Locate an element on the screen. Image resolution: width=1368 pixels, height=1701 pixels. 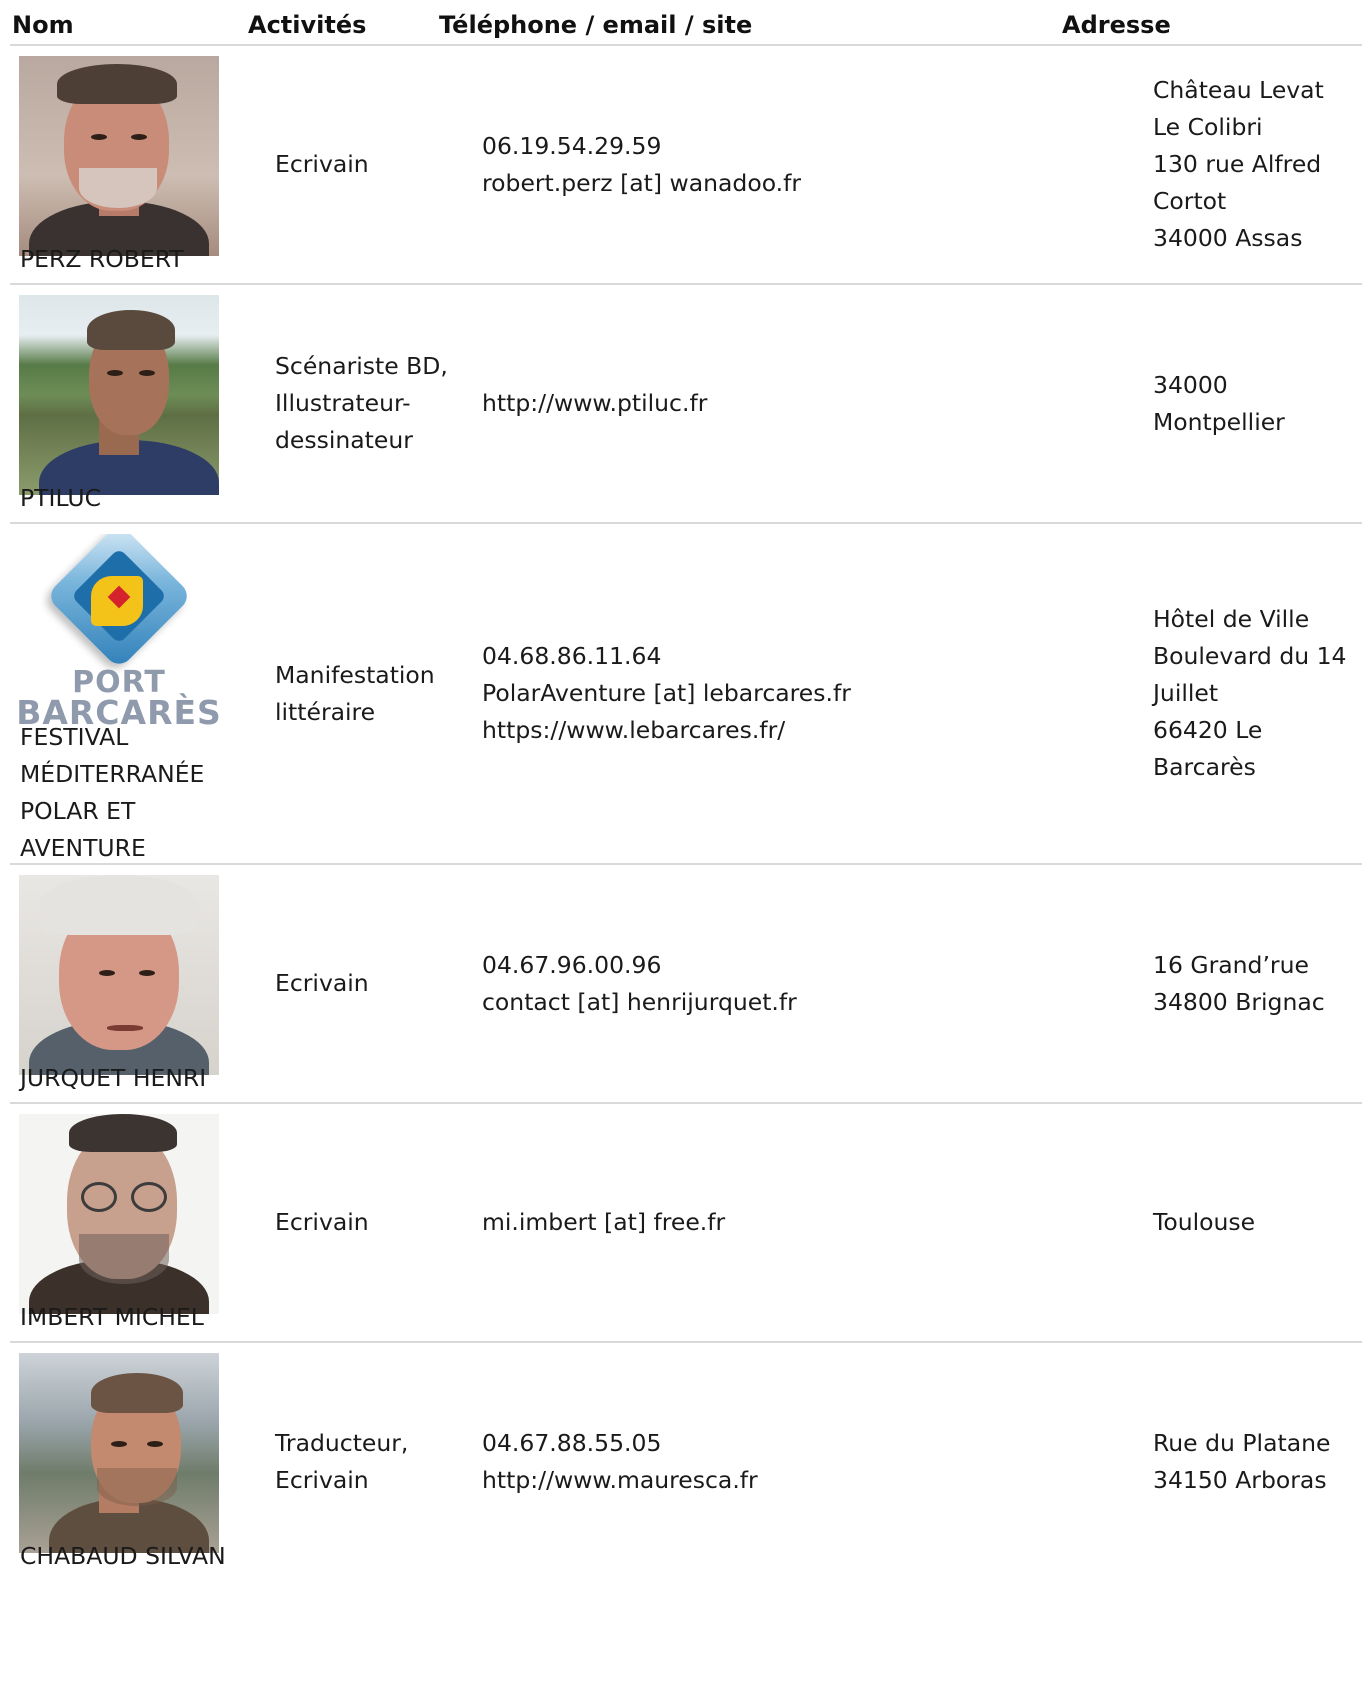
header-activites: Activités is located at coordinates (307, 25).